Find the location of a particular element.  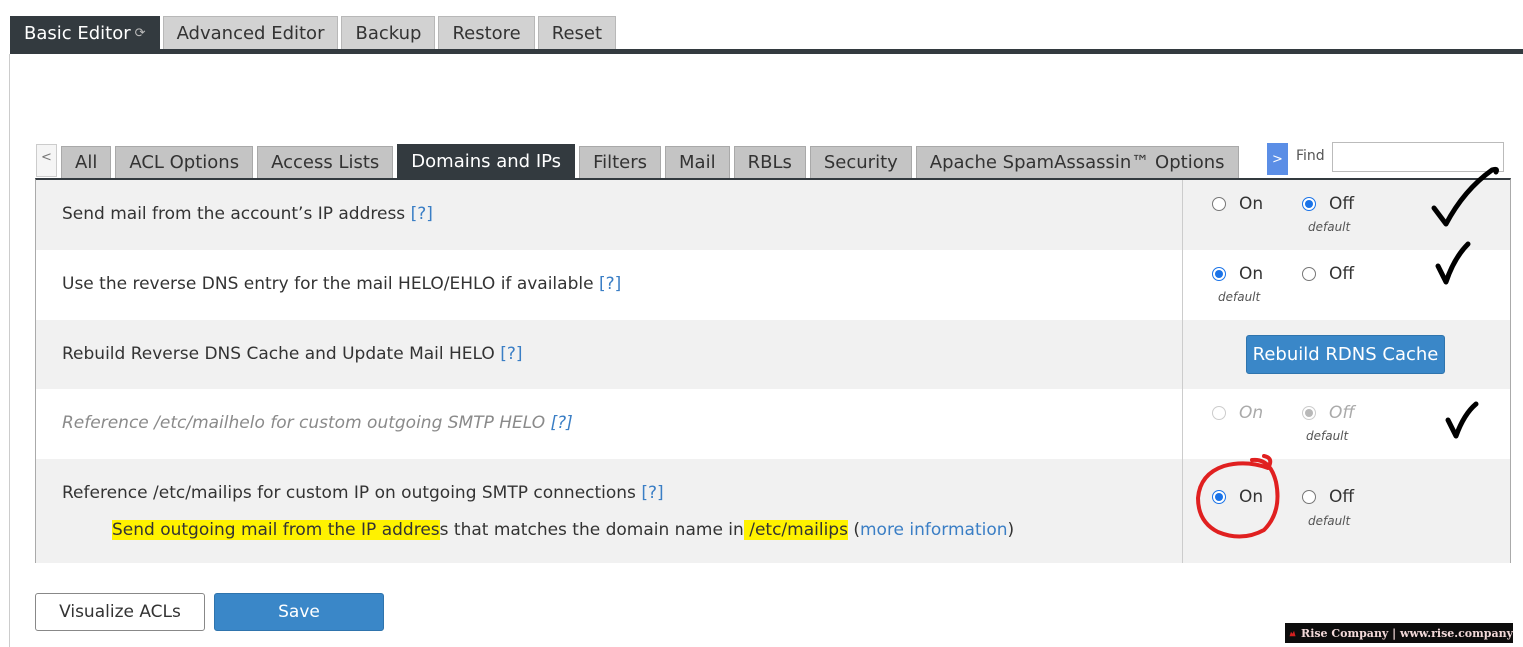

tab-backup-label: Backup is located at coordinates (388, 33).